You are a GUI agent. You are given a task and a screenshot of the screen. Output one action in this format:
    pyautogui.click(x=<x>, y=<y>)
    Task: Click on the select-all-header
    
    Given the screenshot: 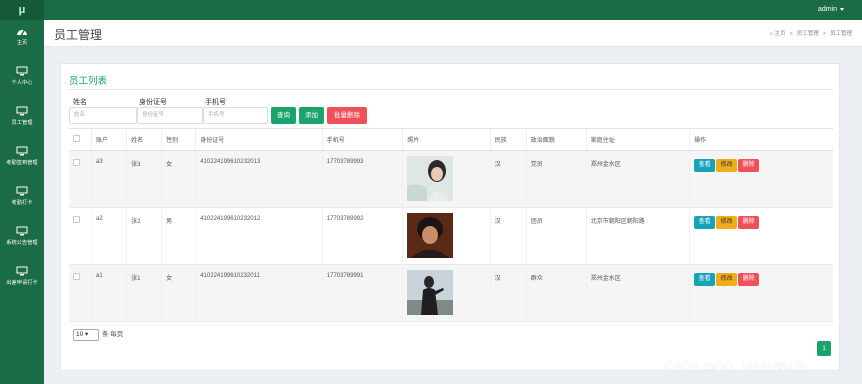 What is the action you would take?
    pyautogui.click(x=80, y=139)
    